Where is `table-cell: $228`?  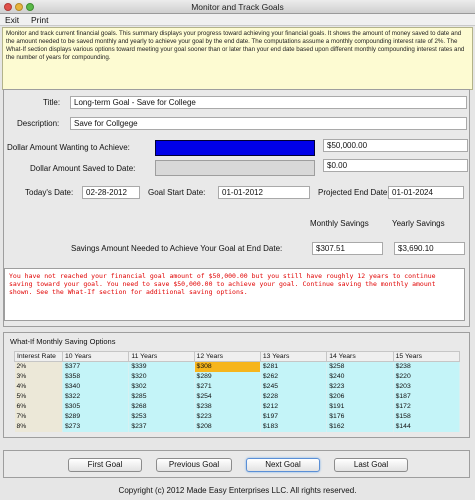 table-cell: $228 is located at coordinates (294, 397).